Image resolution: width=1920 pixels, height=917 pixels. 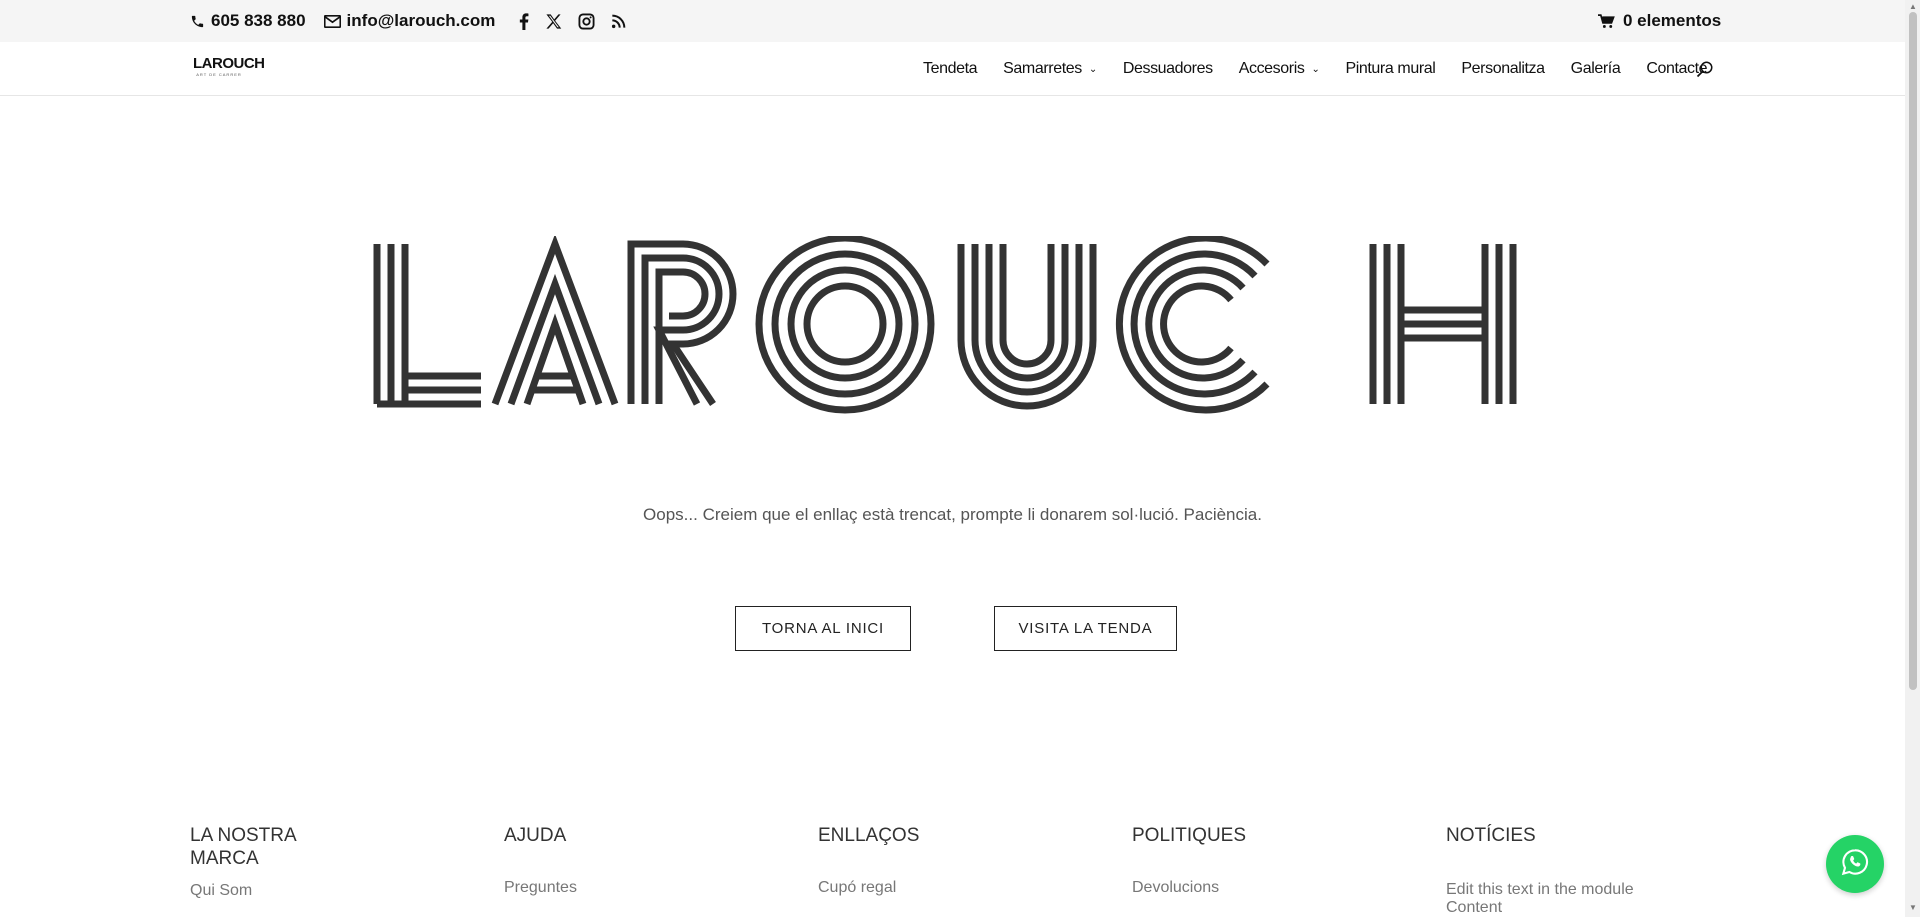 I want to click on hero-brand-logo, so click(x=953, y=327).